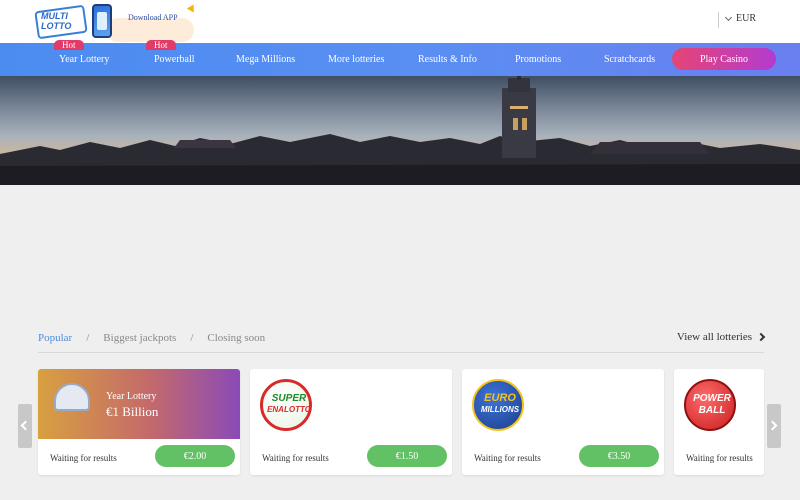 Image resolution: width=800 pixels, height=500 pixels. I want to click on carousel-next-button, so click(774, 426).